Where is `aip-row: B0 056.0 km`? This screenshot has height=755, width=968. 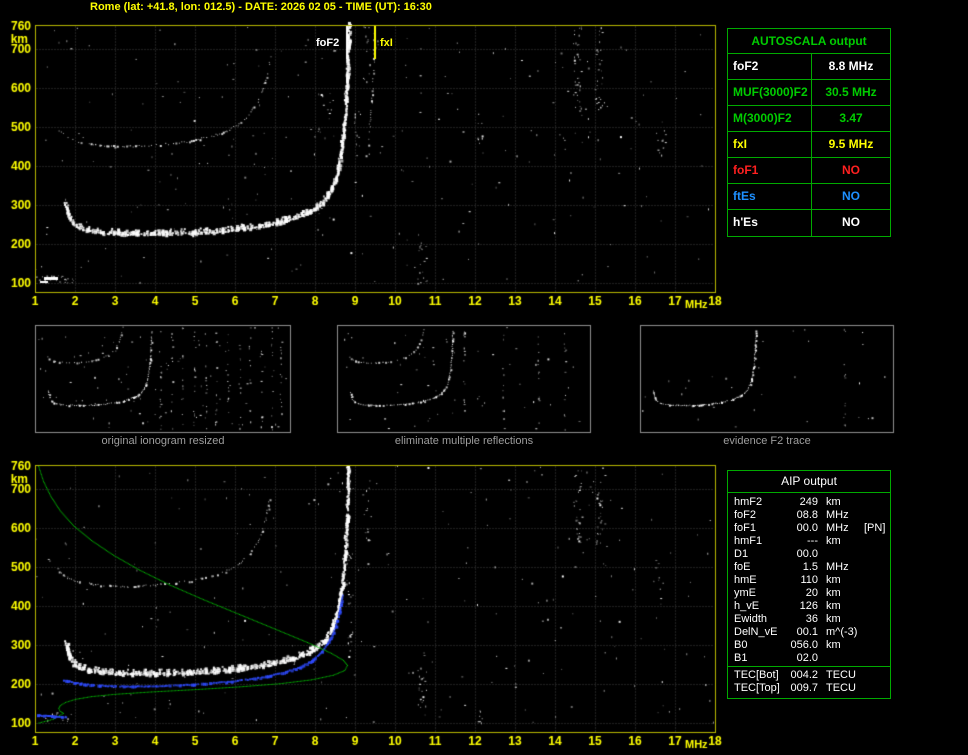 aip-row: B0 056.0 km is located at coordinates (809, 645).